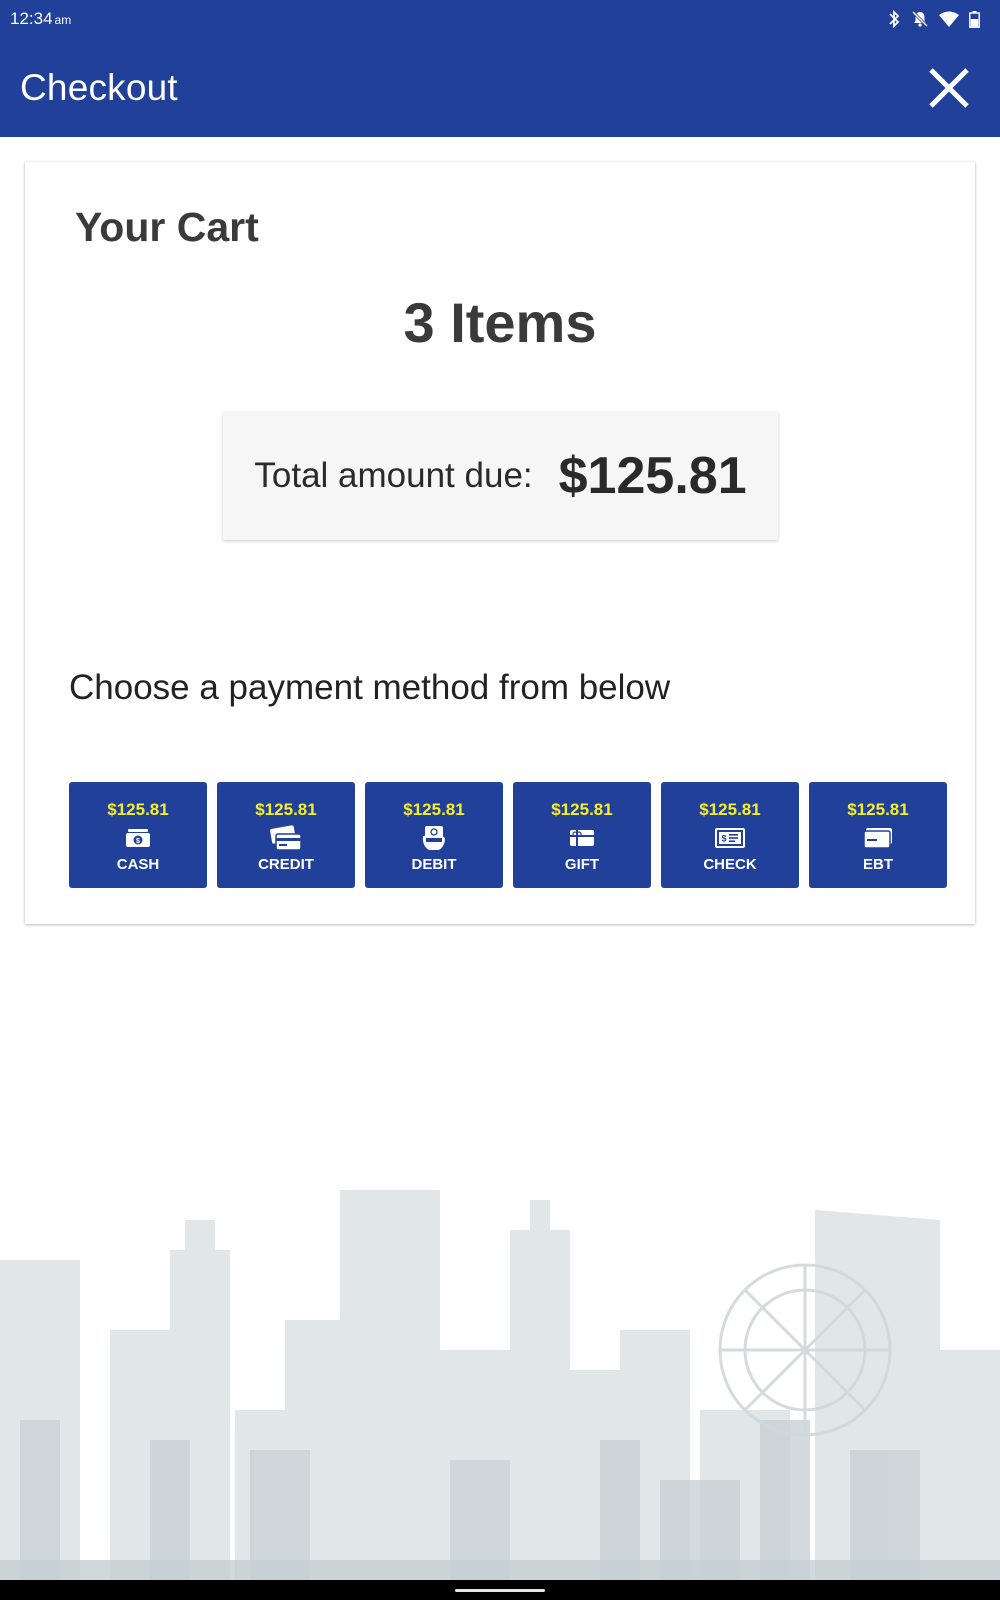 The height and width of the screenshot is (1600, 1000). What do you see at coordinates (31, 18) in the screenshot?
I see `status-time-value: 12:34` at bounding box center [31, 18].